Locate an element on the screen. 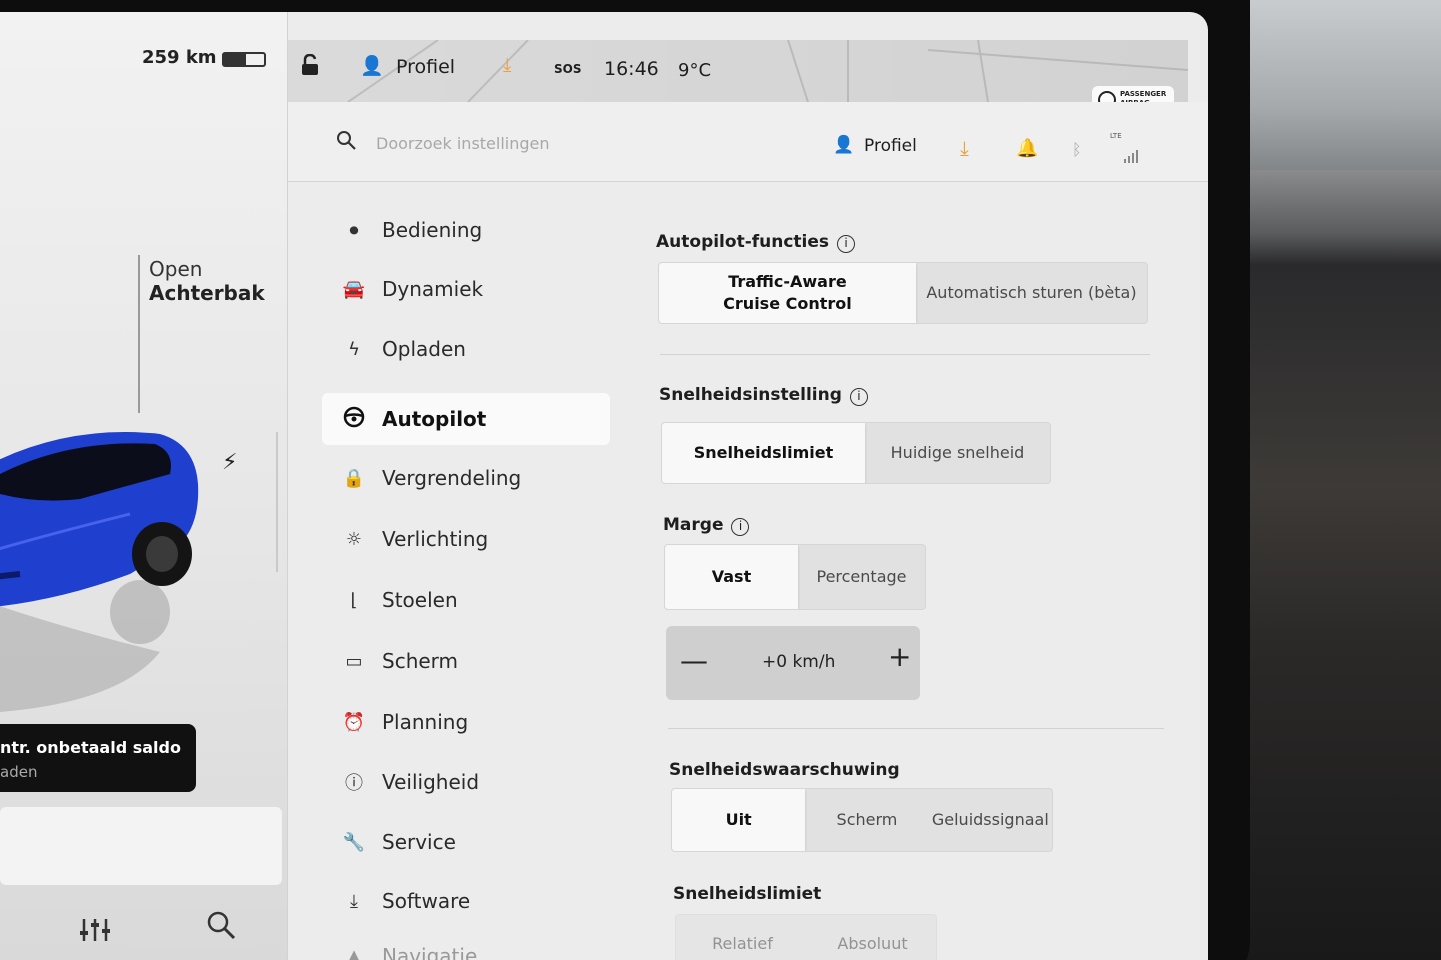  nav-item-stoelen: ⌊ Stoelen is located at coordinates (466, 600).